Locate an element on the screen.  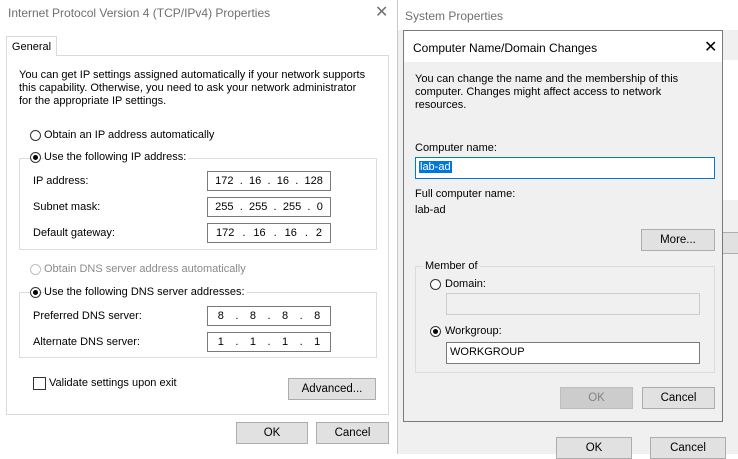
alternate-dns-octet-4: 1 is located at coordinates (317, 342).